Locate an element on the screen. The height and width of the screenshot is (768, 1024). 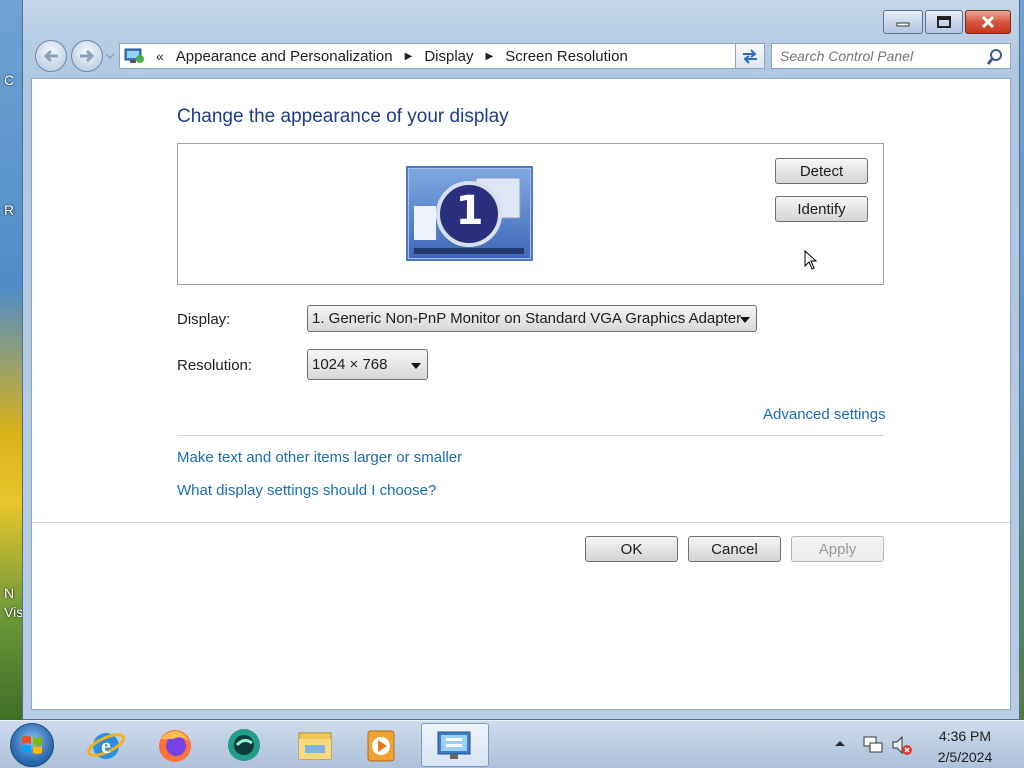
forward-button is located at coordinates (87, 56).